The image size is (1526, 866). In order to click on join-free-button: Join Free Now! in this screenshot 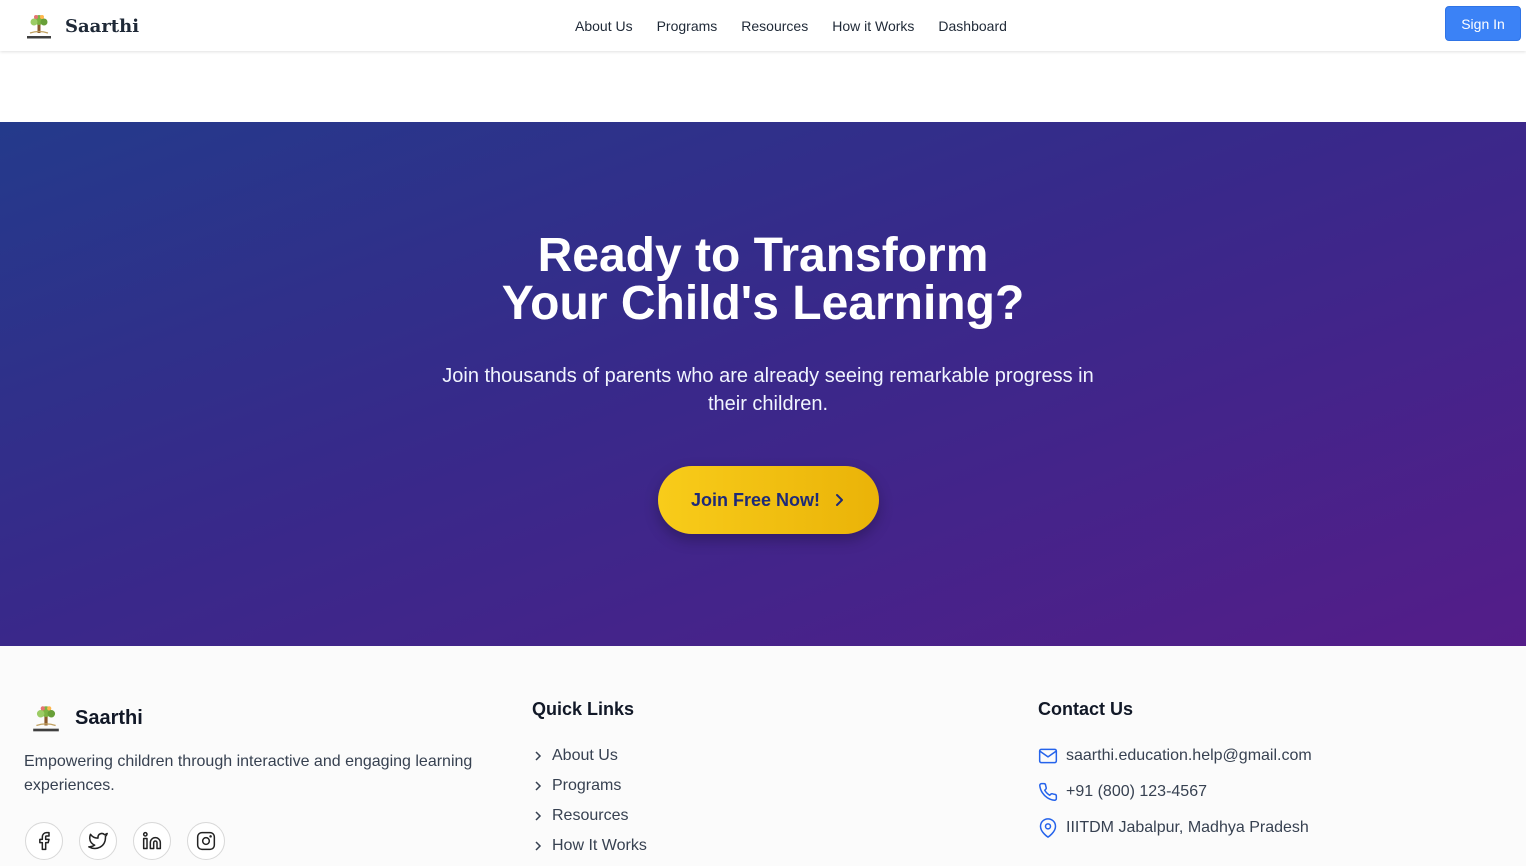, I will do `click(768, 500)`.